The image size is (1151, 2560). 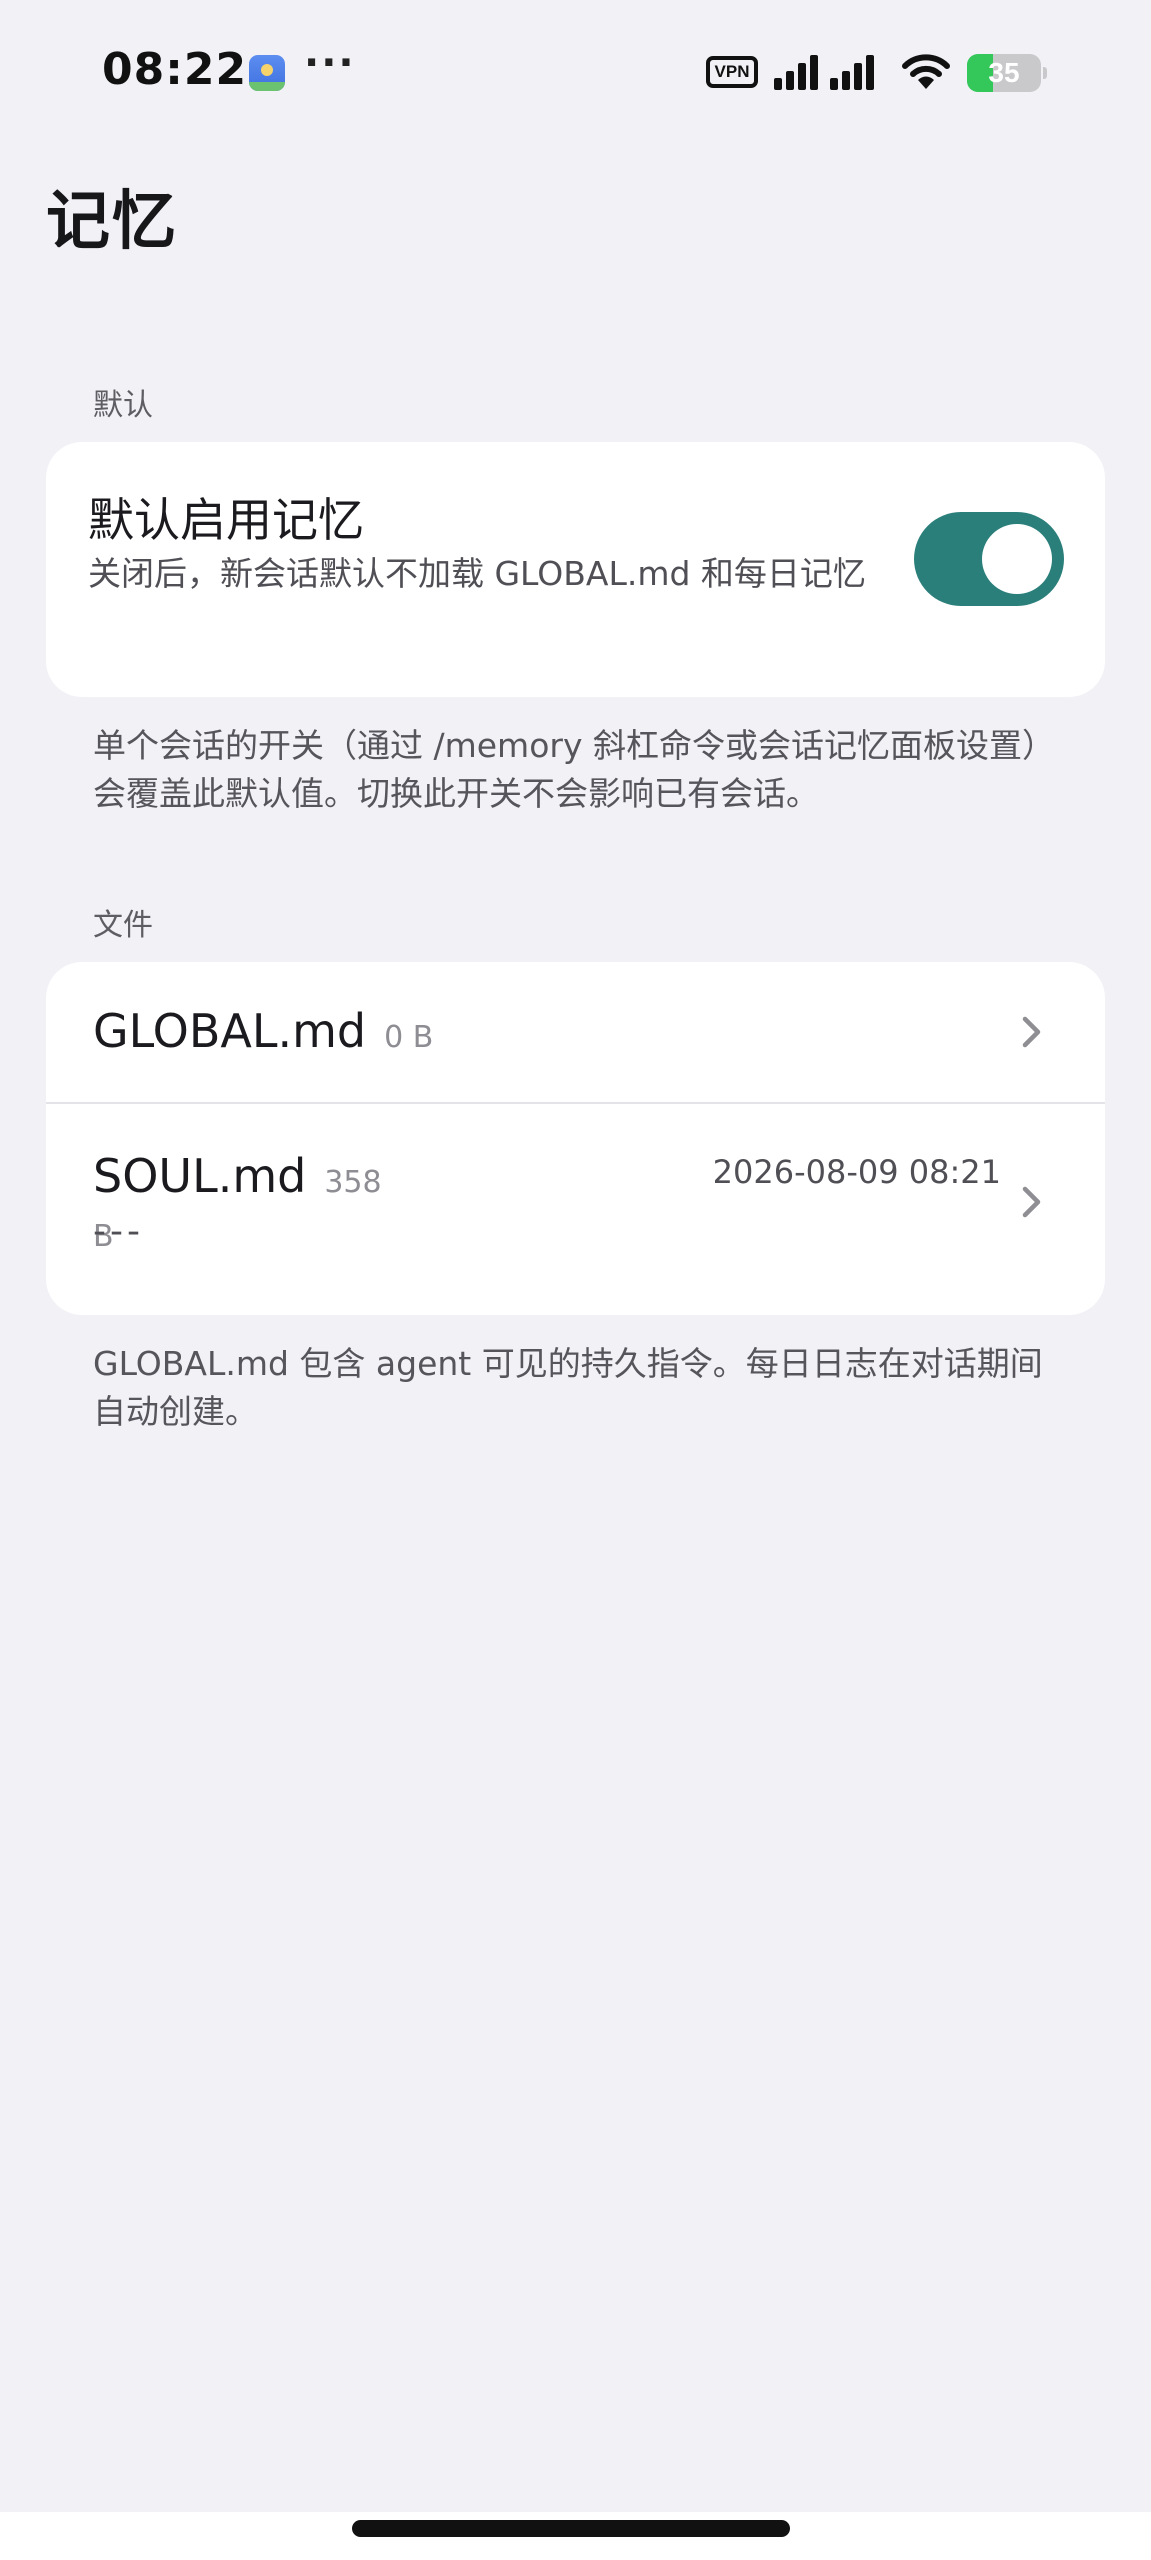 What do you see at coordinates (409, 1037) in the screenshot?
I see `file-size: 0 B` at bounding box center [409, 1037].